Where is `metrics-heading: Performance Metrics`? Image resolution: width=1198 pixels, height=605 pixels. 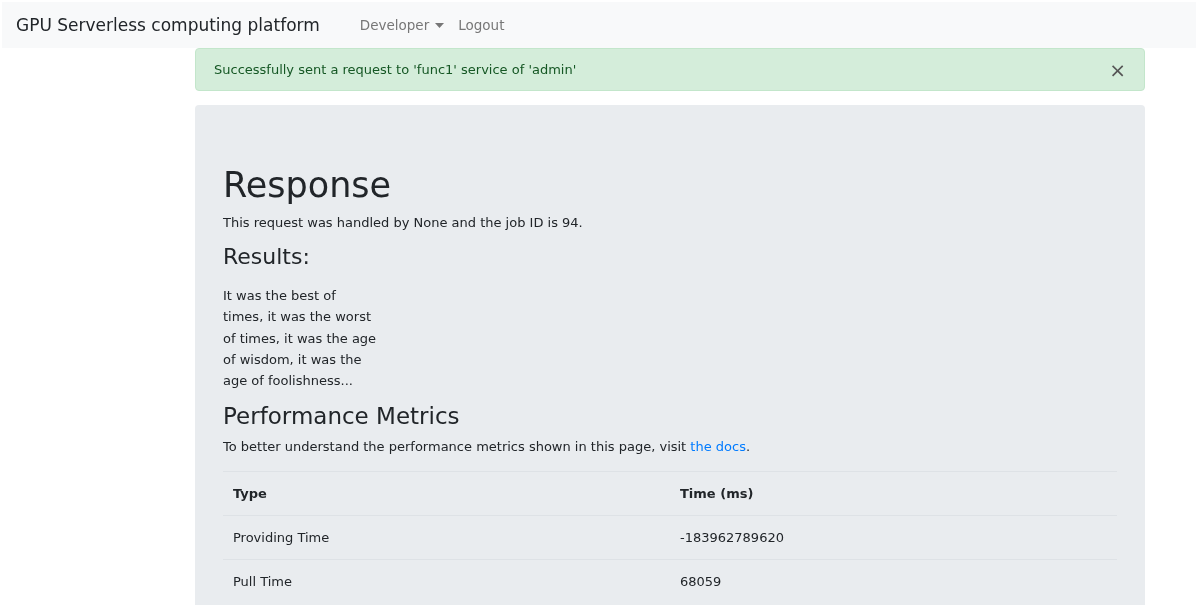
metrics-heading: Performance Metrics is located at coordinates (342, 417).